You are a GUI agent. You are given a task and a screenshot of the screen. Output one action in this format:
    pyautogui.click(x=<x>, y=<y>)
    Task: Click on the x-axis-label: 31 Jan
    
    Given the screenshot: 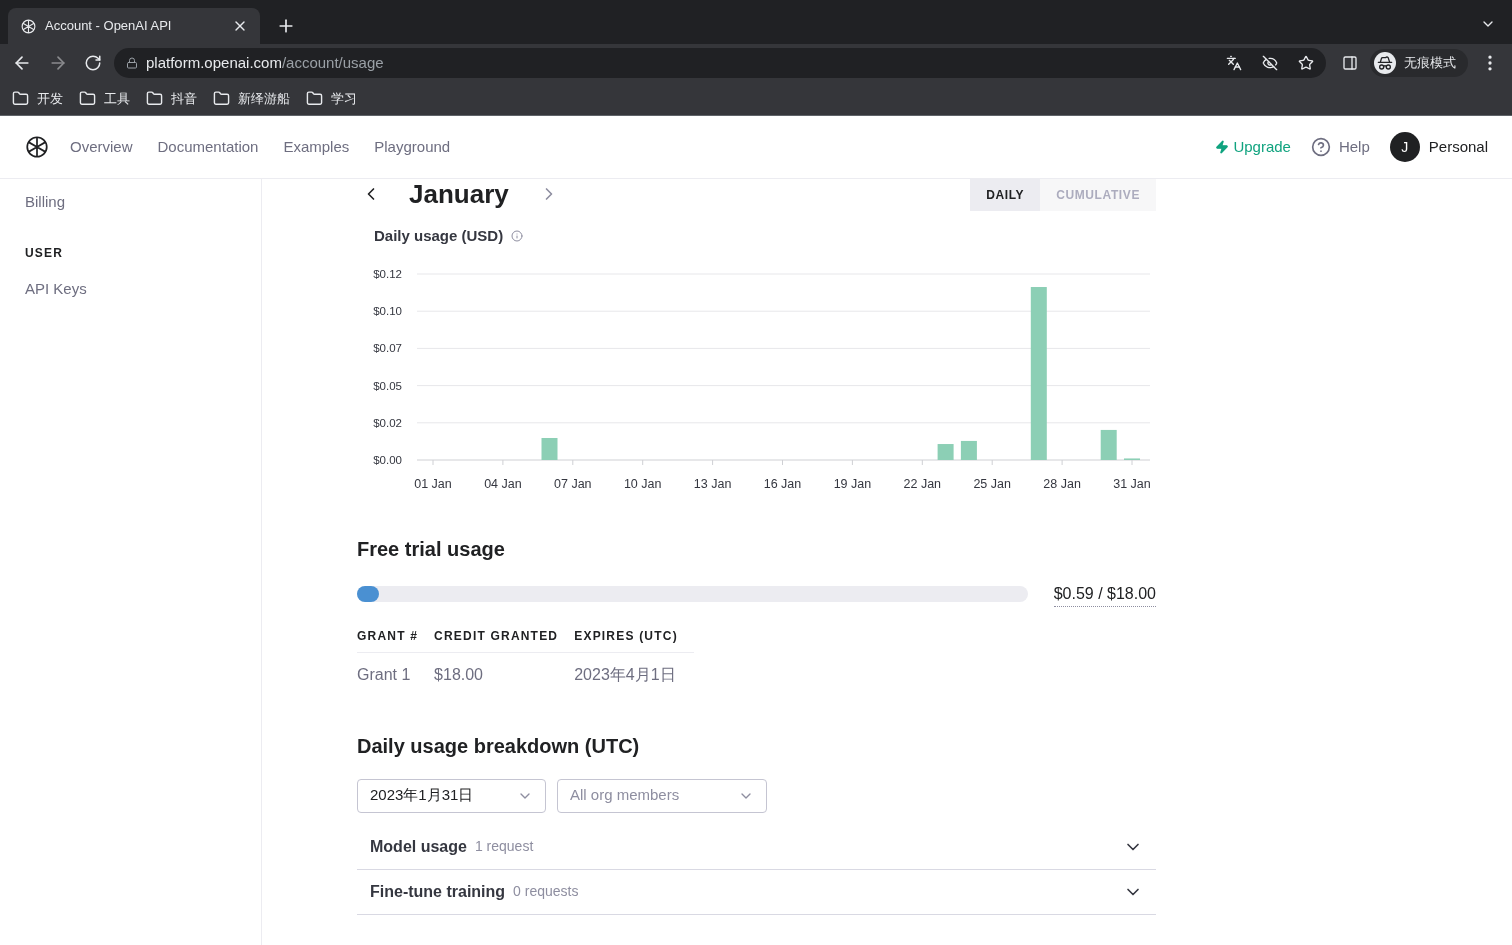 What is the action you would take?
    pyautogui.click(x=1132, y=483)
    